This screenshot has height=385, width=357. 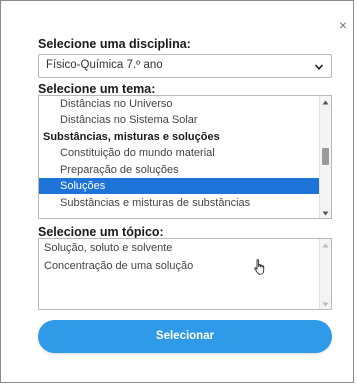 I want to click on theme-group-label: Substâncias, misturas e soluções, so click(x=131, y=137).